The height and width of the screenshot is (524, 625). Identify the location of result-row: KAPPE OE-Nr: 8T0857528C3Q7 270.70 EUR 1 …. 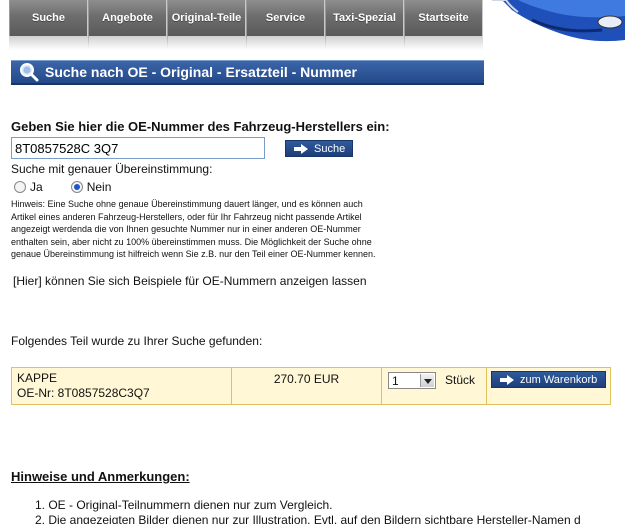
(311, 386).